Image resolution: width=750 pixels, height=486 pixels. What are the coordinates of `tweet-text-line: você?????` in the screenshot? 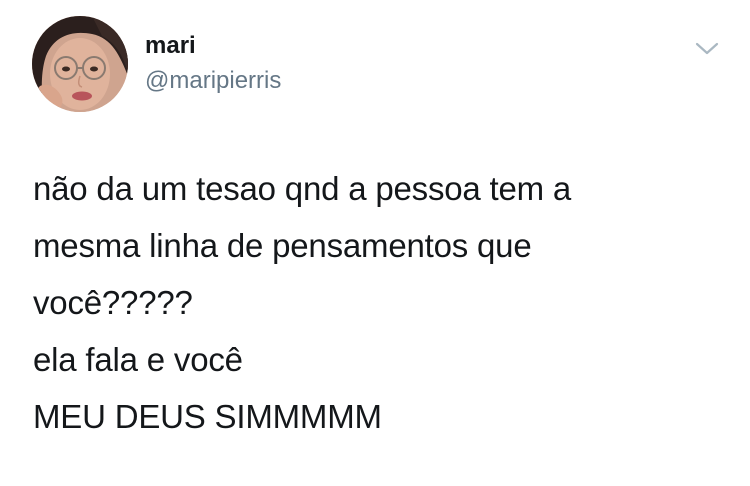 It's located at (113, 302).